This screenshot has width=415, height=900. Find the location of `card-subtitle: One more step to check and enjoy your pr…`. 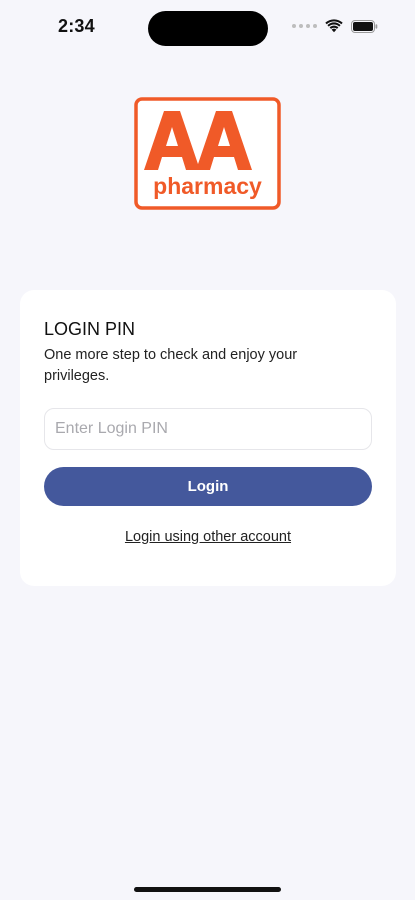

card-subtitle: One more step to check and enjoy your pr… is located at coordinates (171, 365).